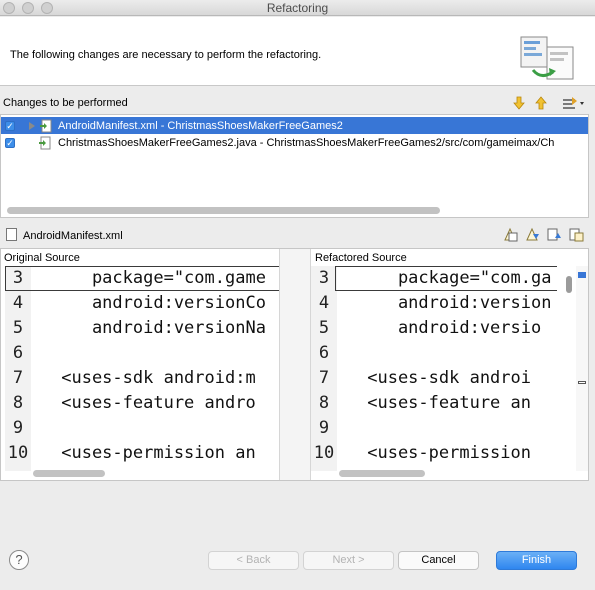 The width and height of the screenshot is (595, 590). I want to click on changes-label: Changes to be performed, so click(65, 103).